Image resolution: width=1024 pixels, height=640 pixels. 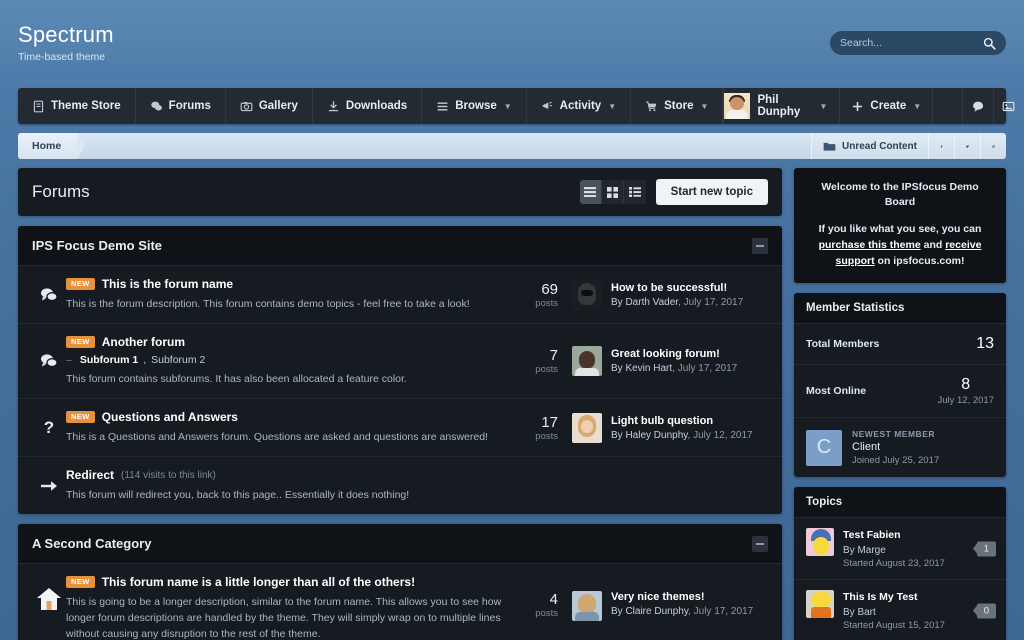 What do you see at coordinates (1009, 106) in the screenshot?
I see `nav-images-button` at bounding box center [1009, 106].